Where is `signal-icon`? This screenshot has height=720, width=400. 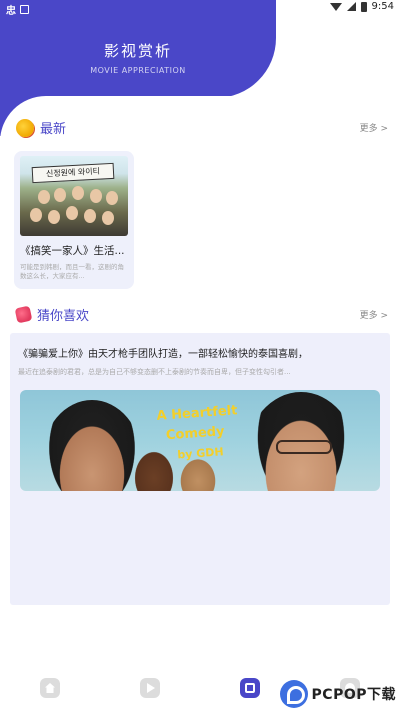
signal-icon is located at coordinates (351, 6).